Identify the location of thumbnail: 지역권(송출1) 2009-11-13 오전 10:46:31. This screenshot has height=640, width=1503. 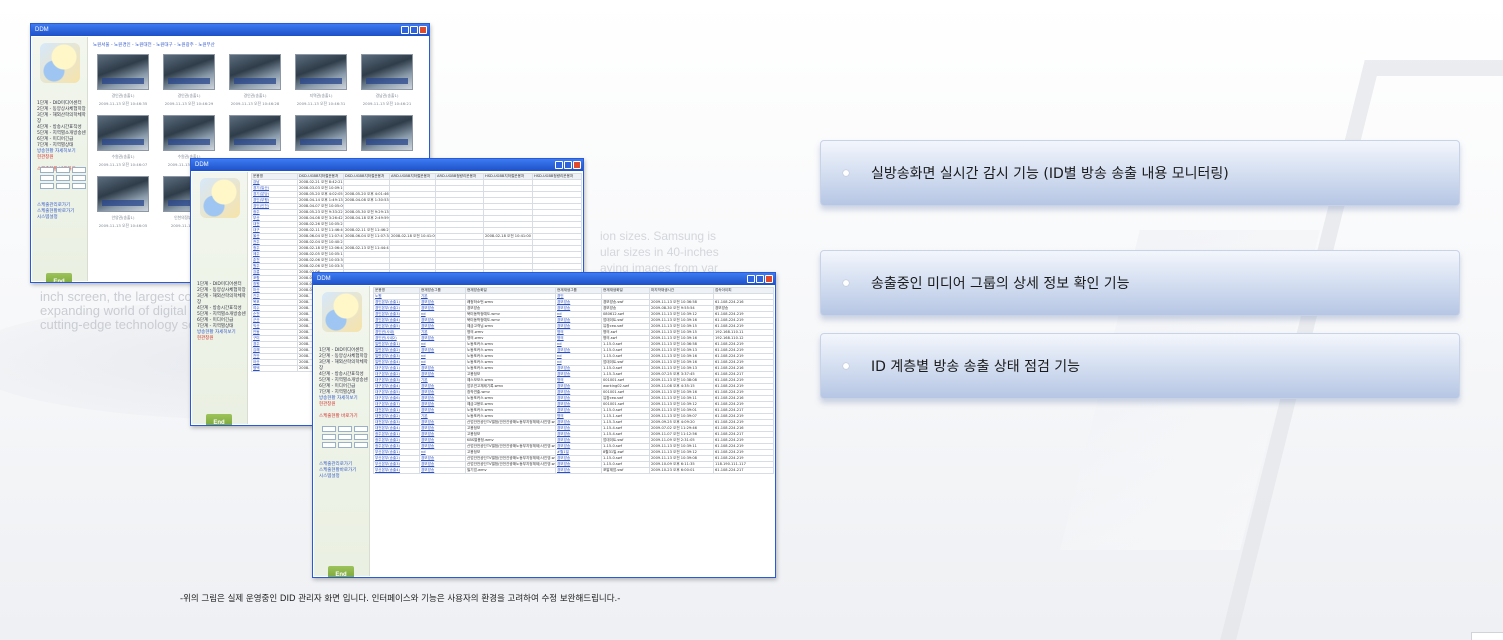
(321, 80).